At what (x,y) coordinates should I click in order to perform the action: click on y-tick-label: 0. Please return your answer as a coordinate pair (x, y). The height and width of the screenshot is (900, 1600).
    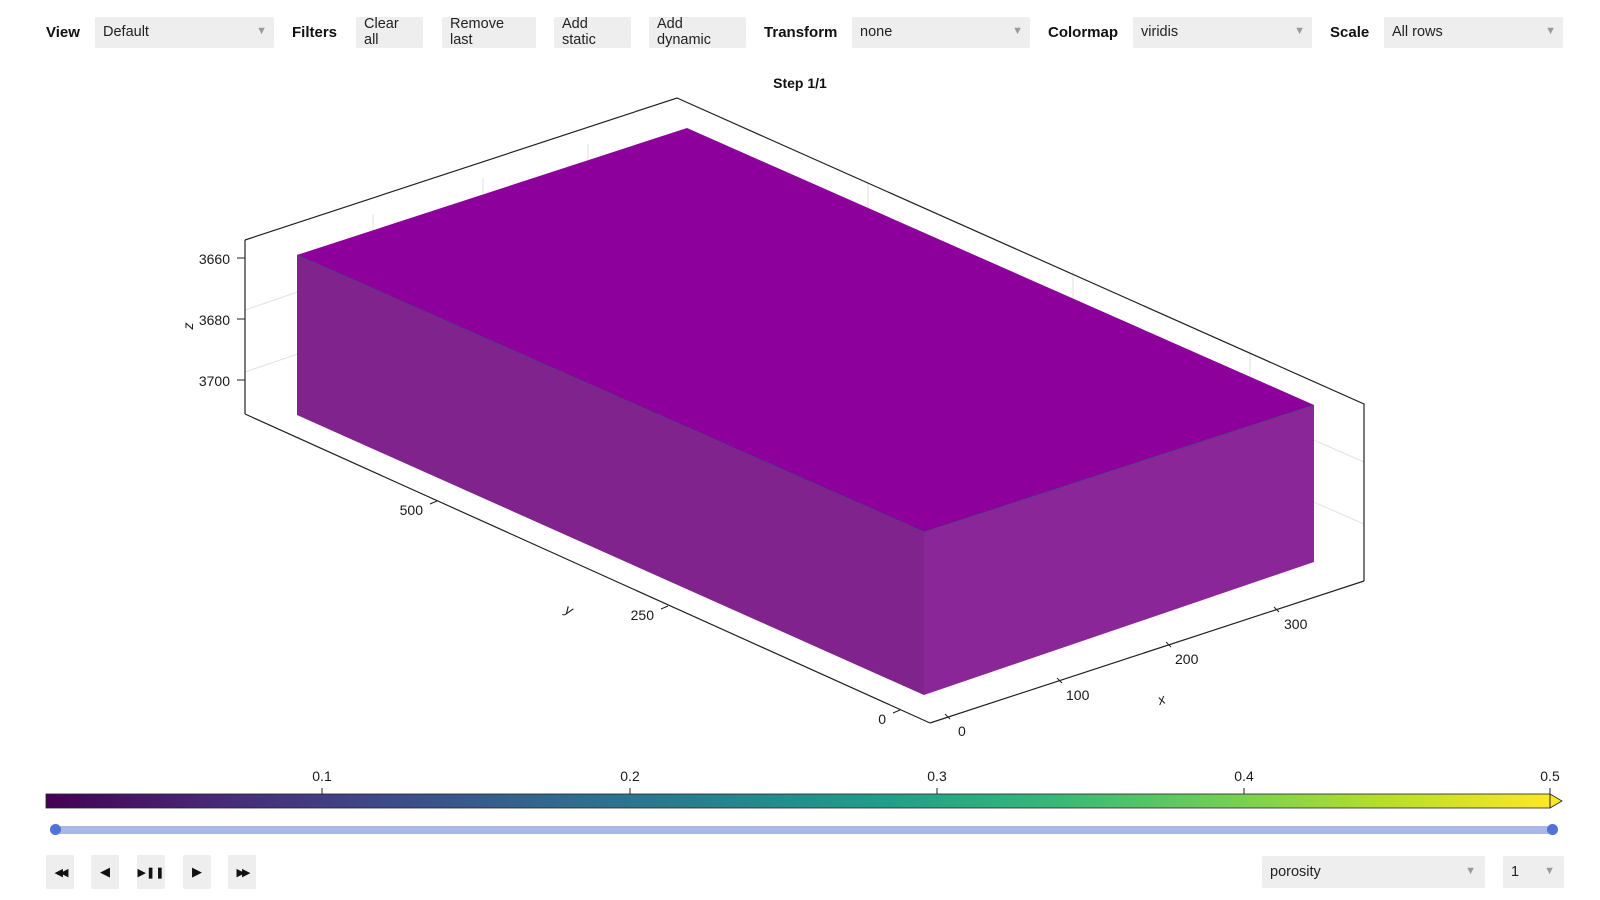
    Looking at the image, I should click on (882, 719).